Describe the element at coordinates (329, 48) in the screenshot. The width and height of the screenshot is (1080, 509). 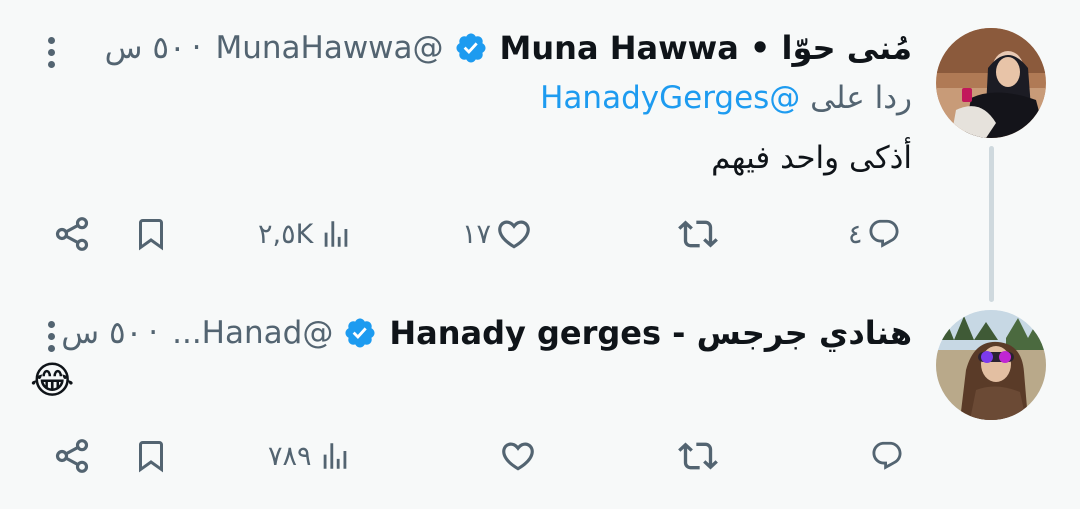
I see `handle: @MunaHawwa` at that location.